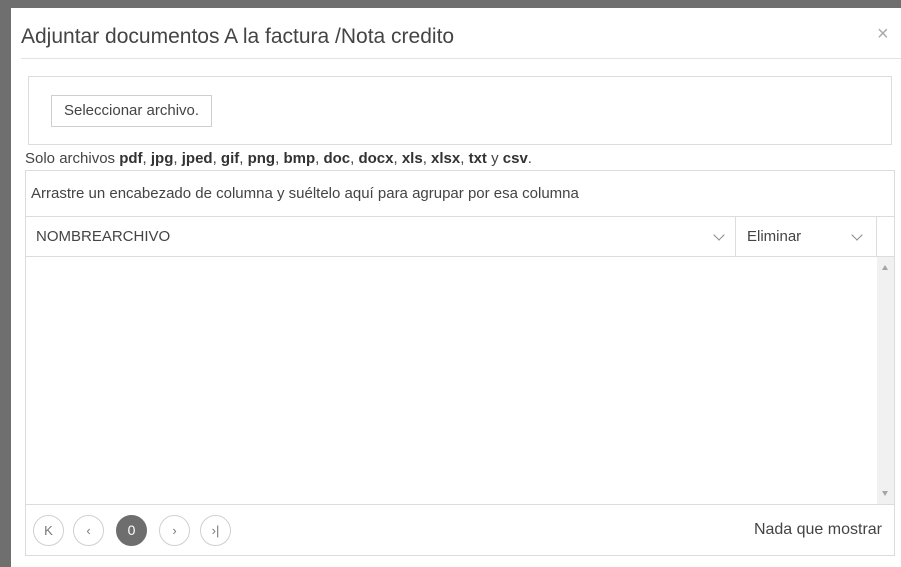 The image size is (901, 567). Describe the element at coordinates (376, 158) in the screenshot. I see `file-type: docx` at that location.